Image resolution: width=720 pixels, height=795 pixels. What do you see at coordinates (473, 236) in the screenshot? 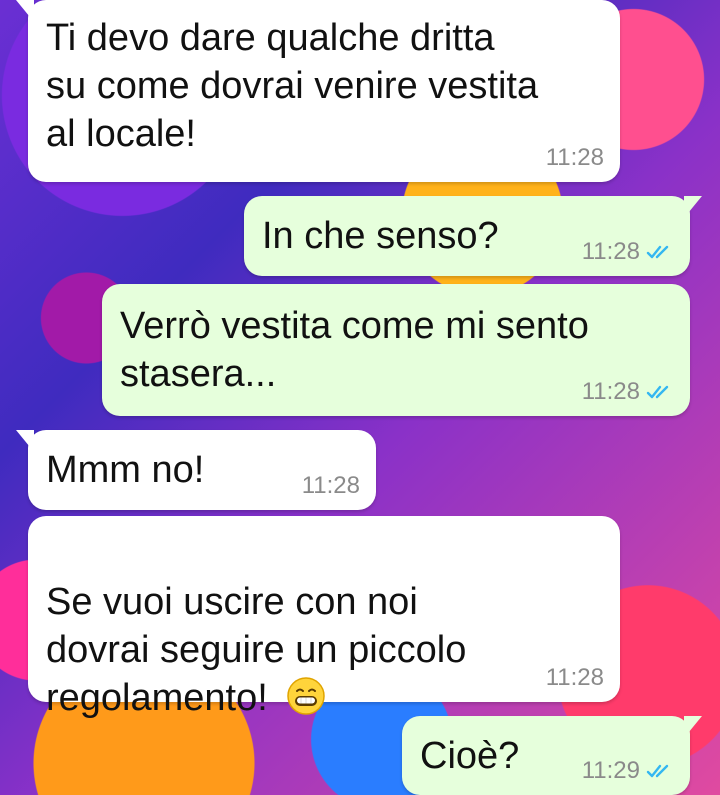
I see `message-bubble: In che senso? 11:28` at bounding box center [473, 236].